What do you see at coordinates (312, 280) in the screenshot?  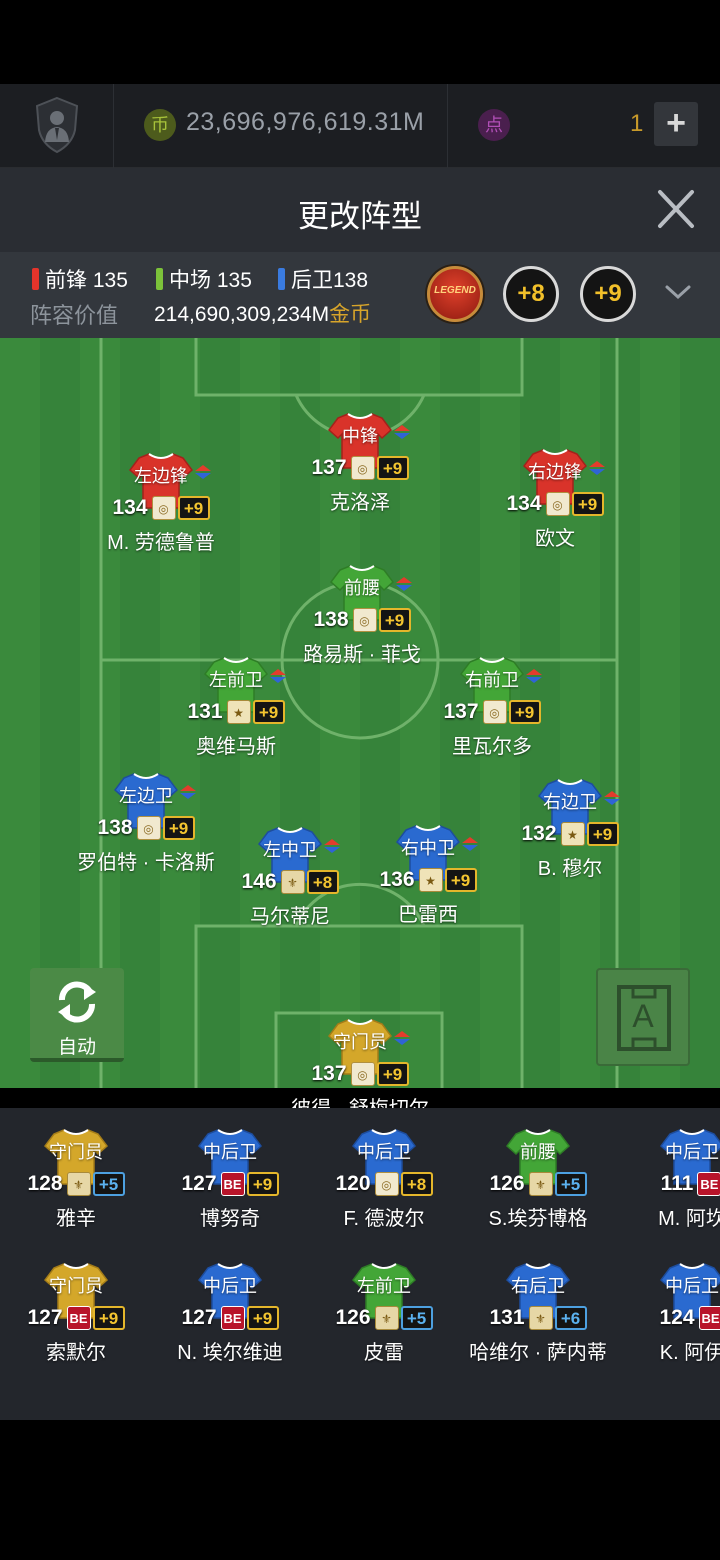 I see `df-label: 后卫` at bounding box center [312, 280].